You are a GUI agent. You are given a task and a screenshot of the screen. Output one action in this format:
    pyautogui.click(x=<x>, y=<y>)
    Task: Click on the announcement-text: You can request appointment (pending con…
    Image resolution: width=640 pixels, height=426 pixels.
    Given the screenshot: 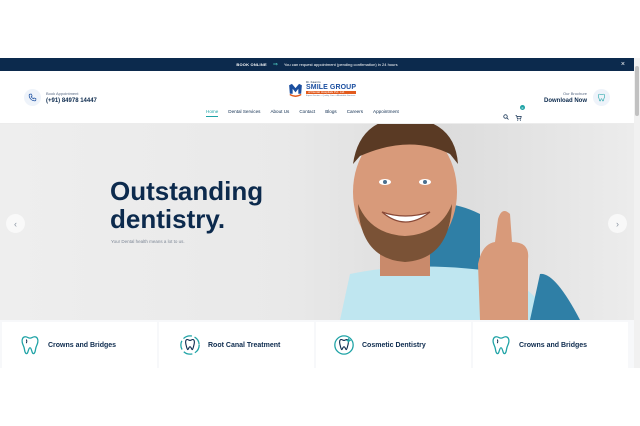 What is the action you would take?
    pyautogui.click(x=340, y=64)
    